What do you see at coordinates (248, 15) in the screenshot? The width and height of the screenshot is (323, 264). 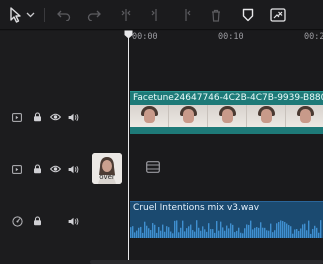 I see `mark-button` at bounding box center [248, 15].